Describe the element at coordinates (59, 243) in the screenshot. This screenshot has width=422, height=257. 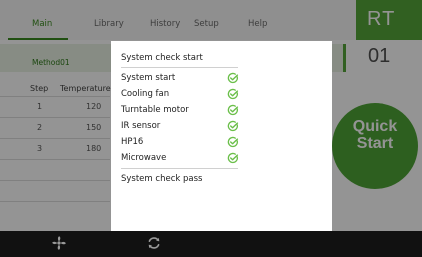
I see `fan-icon` at that location.